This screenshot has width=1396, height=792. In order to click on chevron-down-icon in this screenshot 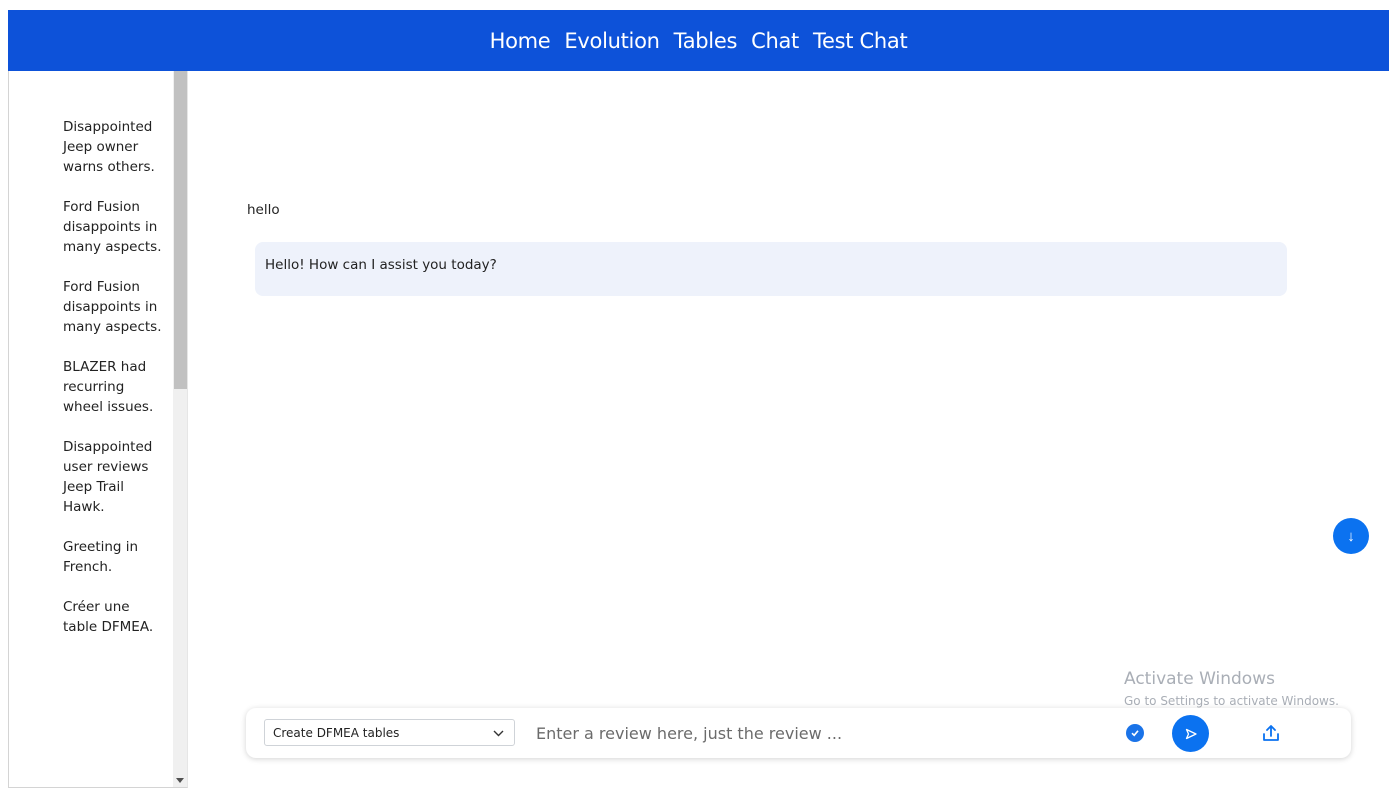, I will do `click(498, 733)`.